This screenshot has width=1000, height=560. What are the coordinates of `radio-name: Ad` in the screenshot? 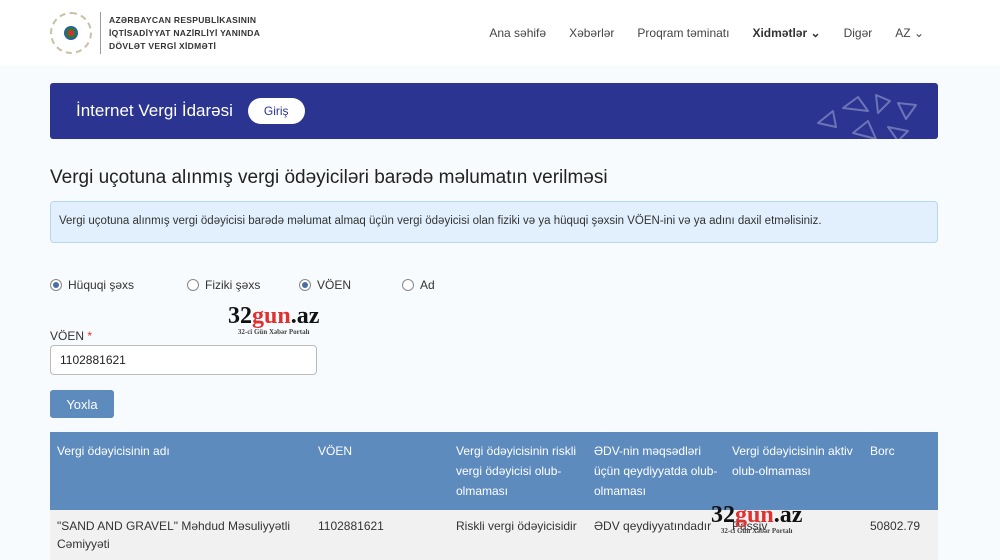 It's located at (418, 285).